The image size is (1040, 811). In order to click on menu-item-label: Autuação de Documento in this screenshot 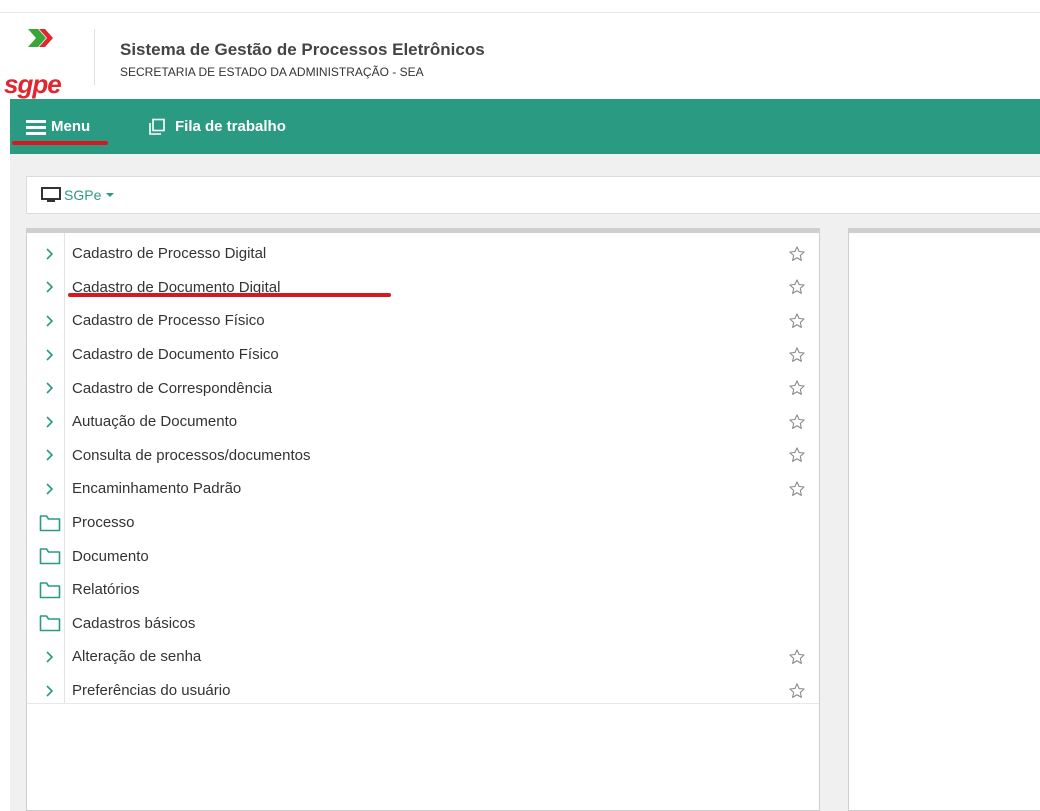, I will do `click(155, 422)`.